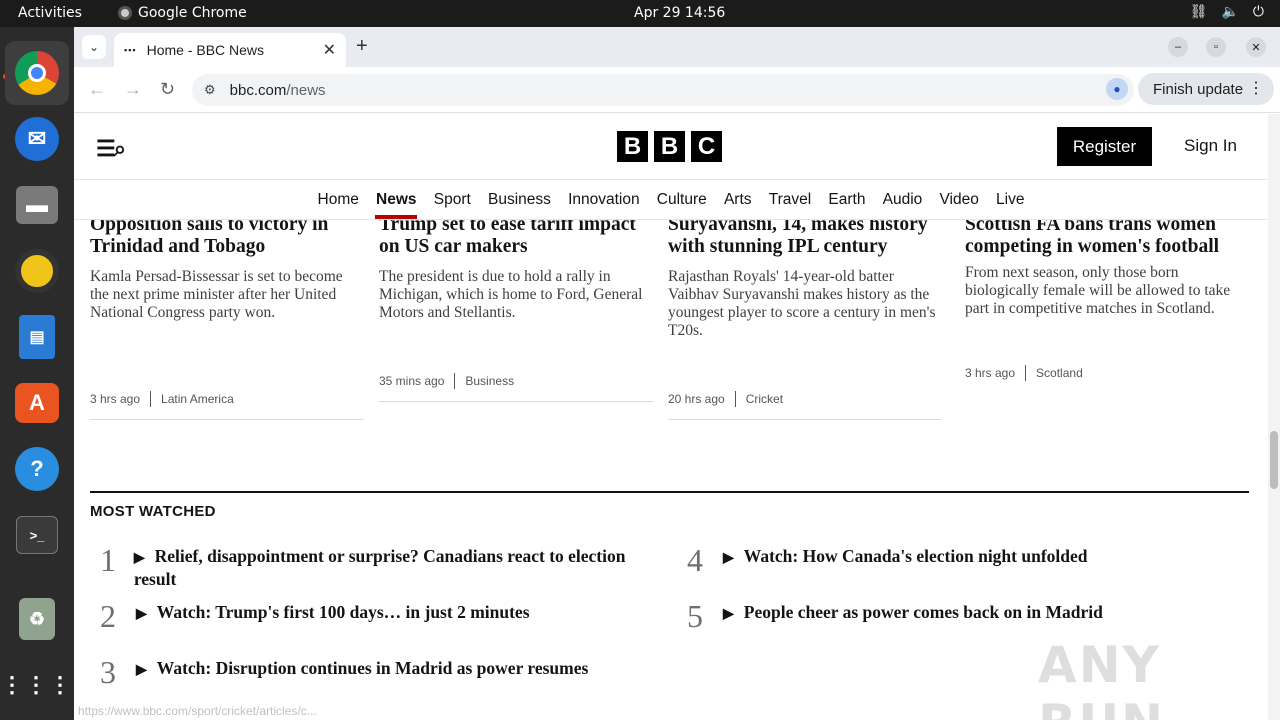 This screenshot has height=720, width=1280. What do you see at coordinates (790, 199) in the screenshot?
I see `nav-travel: Travel` at bounding box center [790, 199].